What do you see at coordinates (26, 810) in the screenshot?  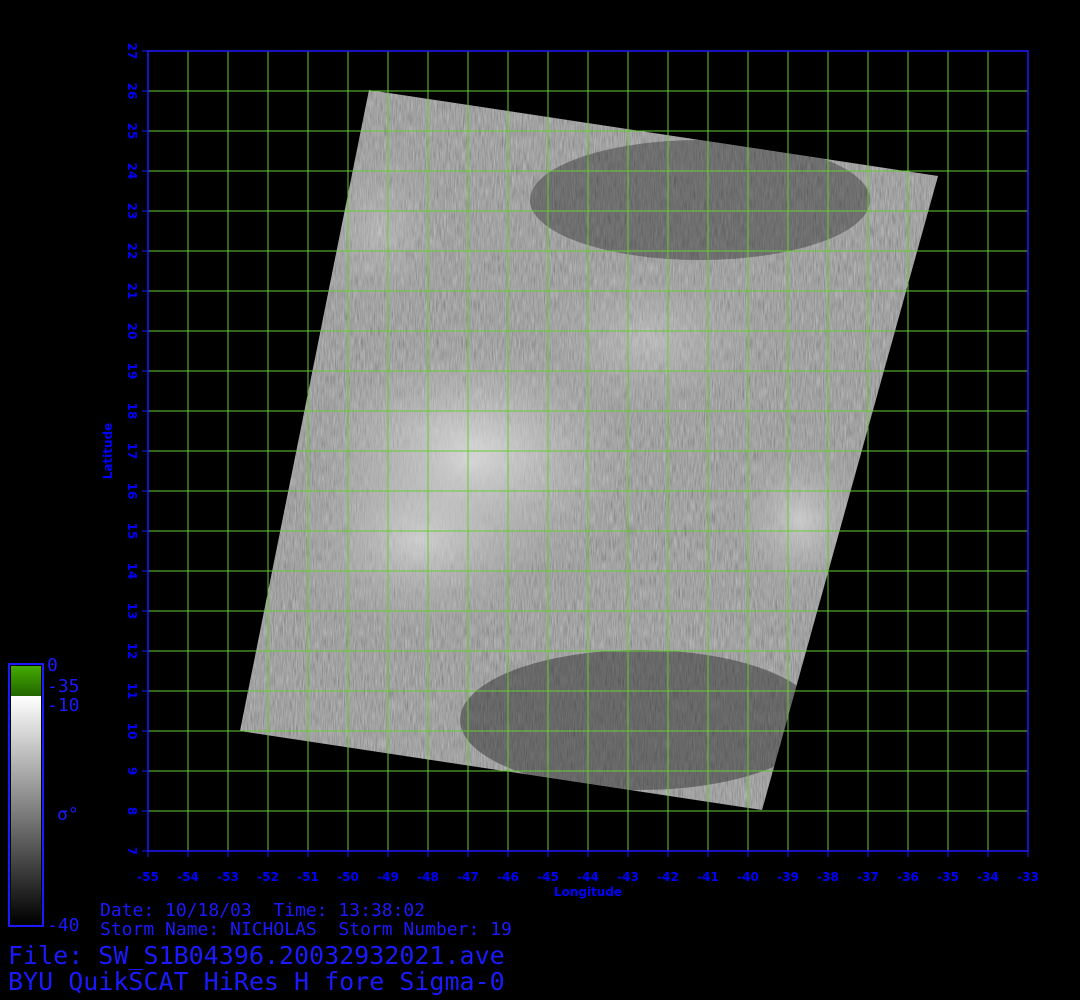 I see `colorbar-gray-band` at bounding box center [26, 810].